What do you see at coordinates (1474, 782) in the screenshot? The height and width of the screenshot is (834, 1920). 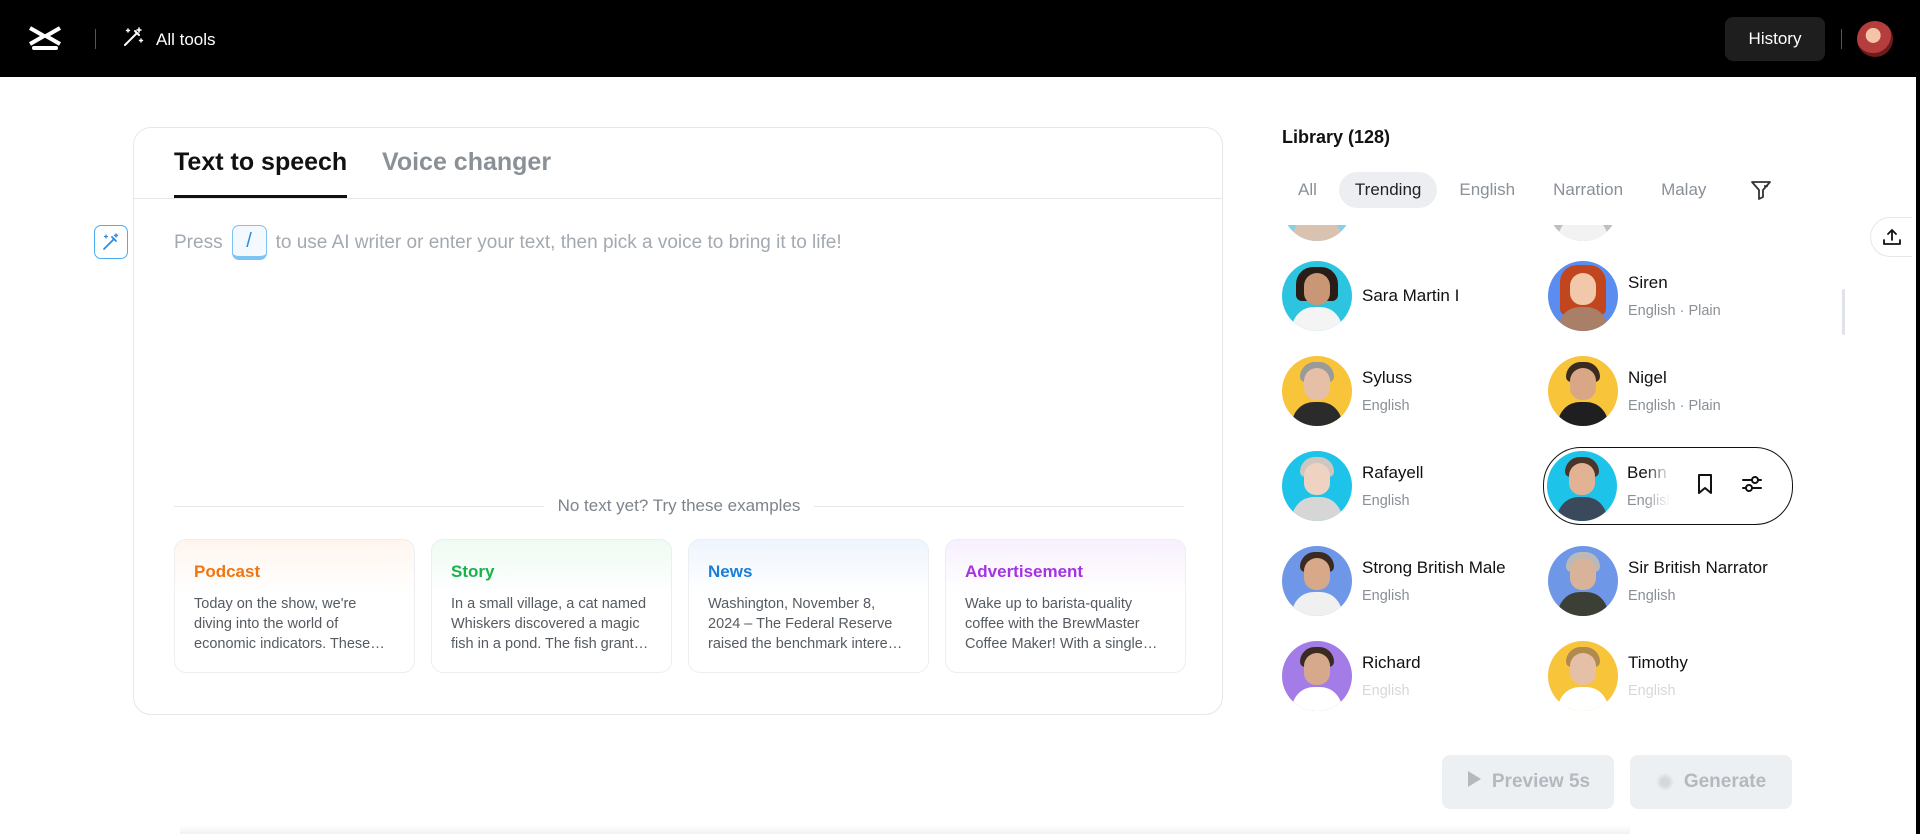 I see `play-icon` at bounding box center [1474, 782].